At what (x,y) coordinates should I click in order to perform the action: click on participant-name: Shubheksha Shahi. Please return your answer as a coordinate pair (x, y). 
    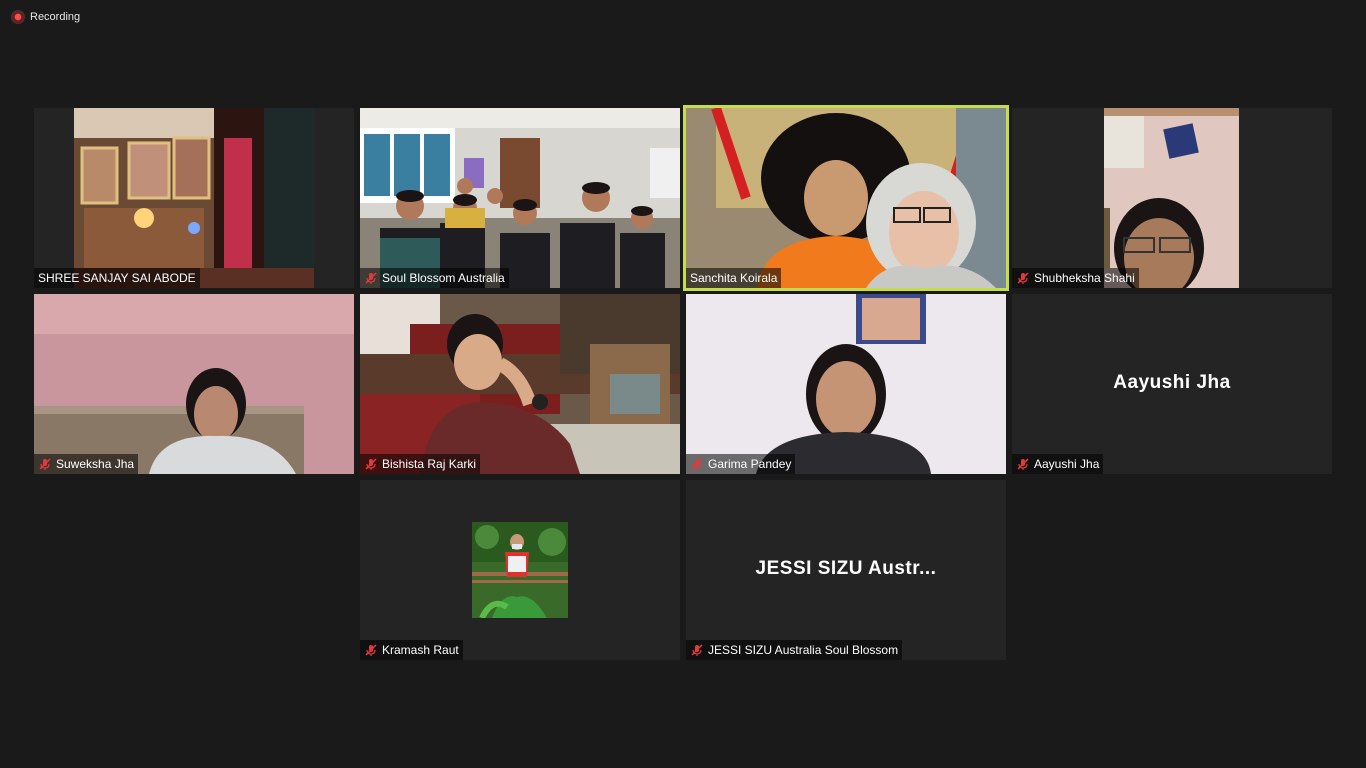
    Looking at the image, I should click on (1084, 278).